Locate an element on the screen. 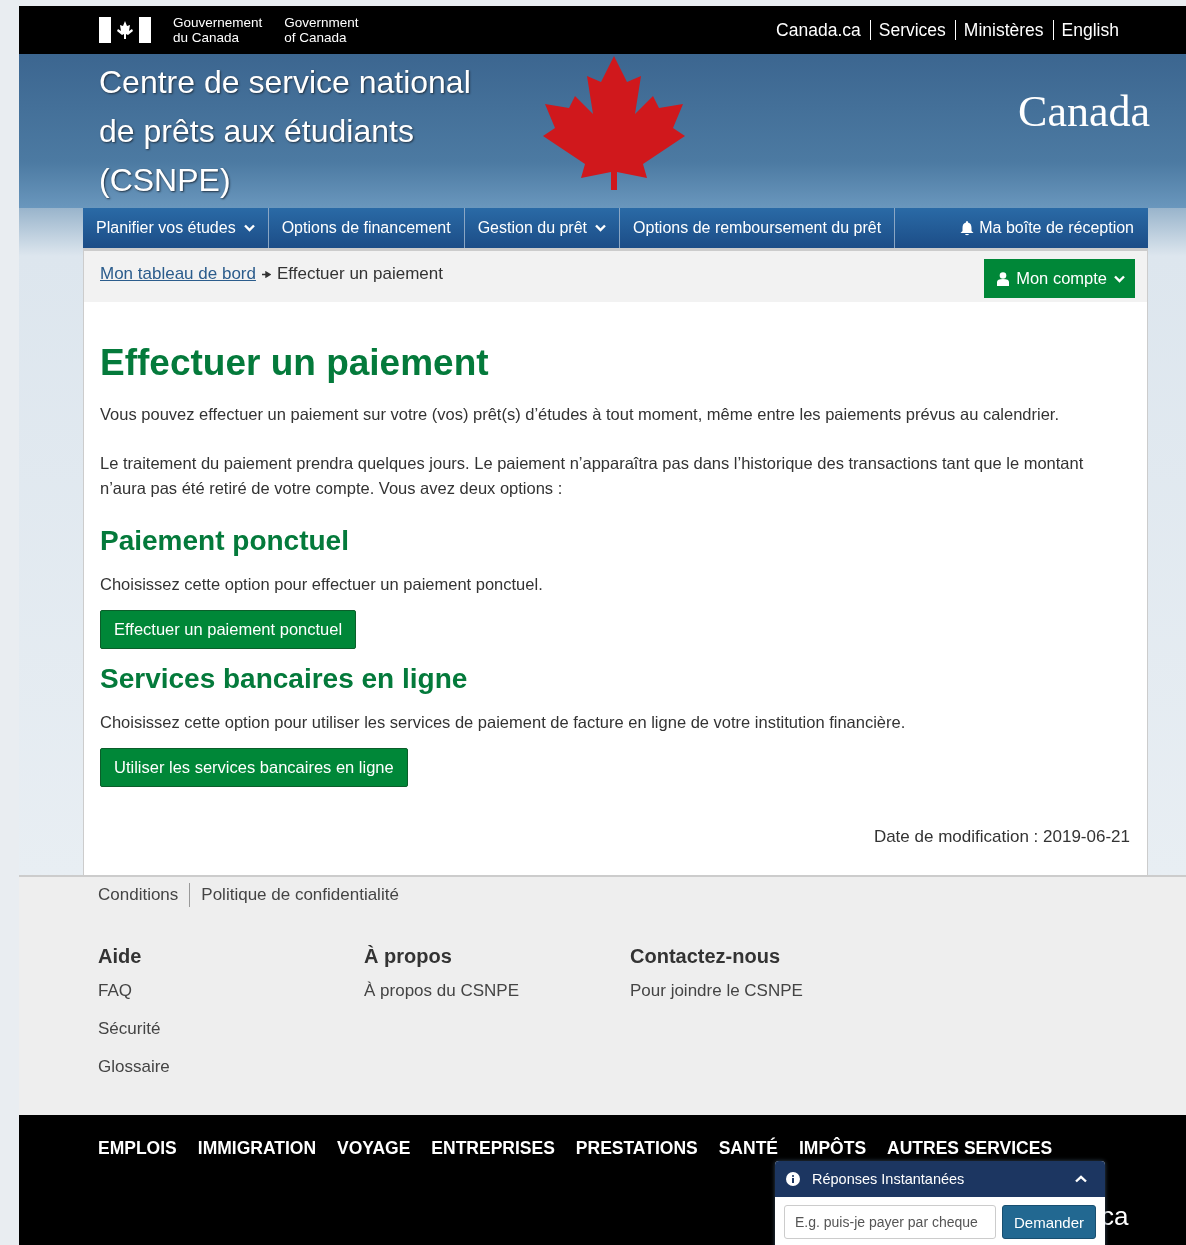 Image resolution: width=1186 pixels, height=1245 pixels. theme-link: IMPÔTS is located at coordinates (833, 1148).